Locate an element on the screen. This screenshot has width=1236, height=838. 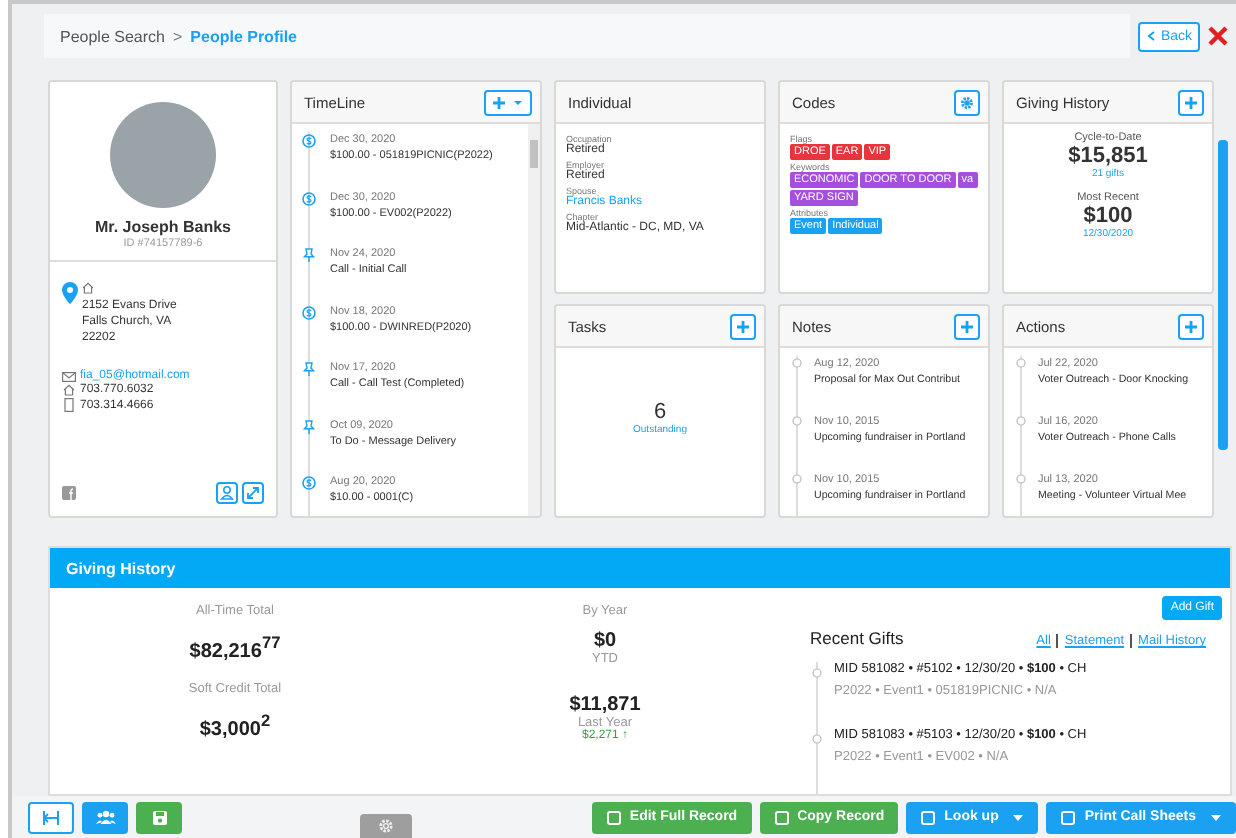
people-icon is located at coordinates (105, 817).